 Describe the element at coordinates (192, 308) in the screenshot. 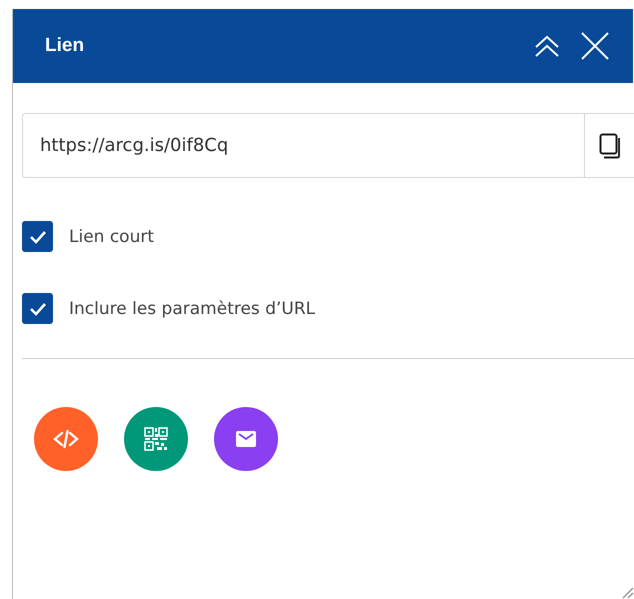

I see `checkbox-label: Inclure les paramètres d’URL` at that location.